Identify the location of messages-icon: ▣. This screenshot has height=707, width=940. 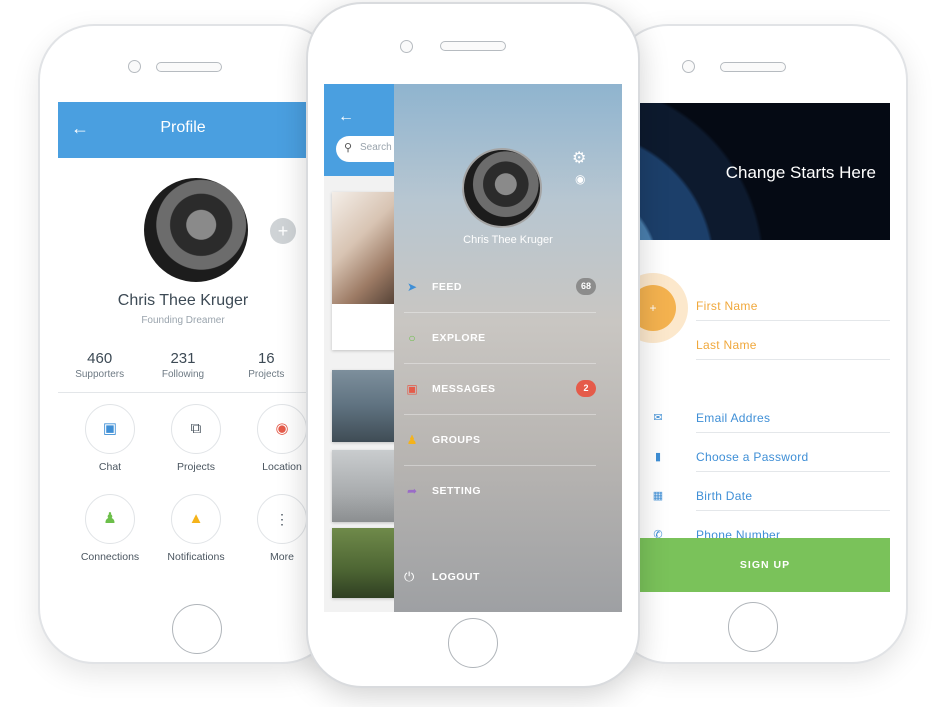
(412, 389).